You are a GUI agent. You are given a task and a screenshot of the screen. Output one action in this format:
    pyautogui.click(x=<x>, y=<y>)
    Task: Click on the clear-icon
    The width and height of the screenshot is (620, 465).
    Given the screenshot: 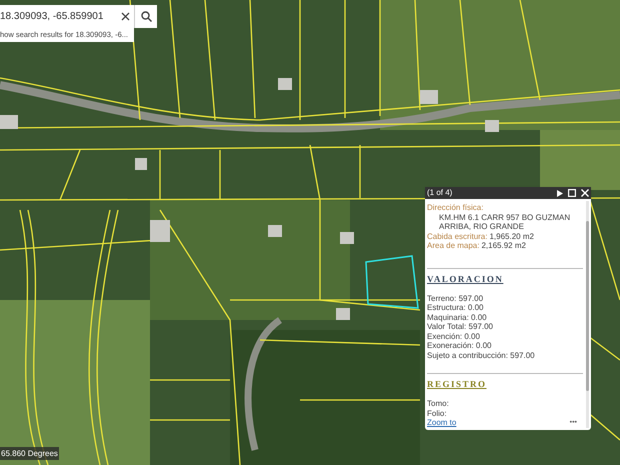 What is the action you would take?
    pyautogui.click(x=125, y=16)
    